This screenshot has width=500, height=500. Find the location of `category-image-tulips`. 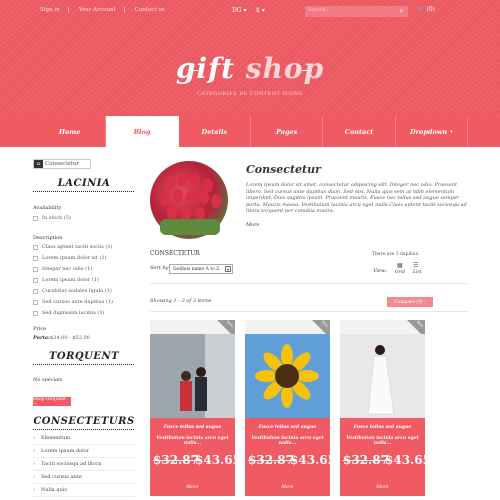

category-image-tulips is located at coordinates (189, 200).